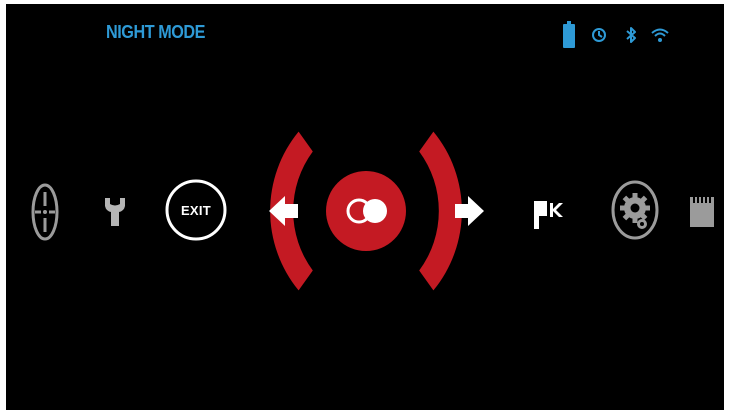 The height and width of the screenshot is (414, 730). Describe the element at coordinates (366, 211) in the screenshot. I see `night-mode-button` at that location.